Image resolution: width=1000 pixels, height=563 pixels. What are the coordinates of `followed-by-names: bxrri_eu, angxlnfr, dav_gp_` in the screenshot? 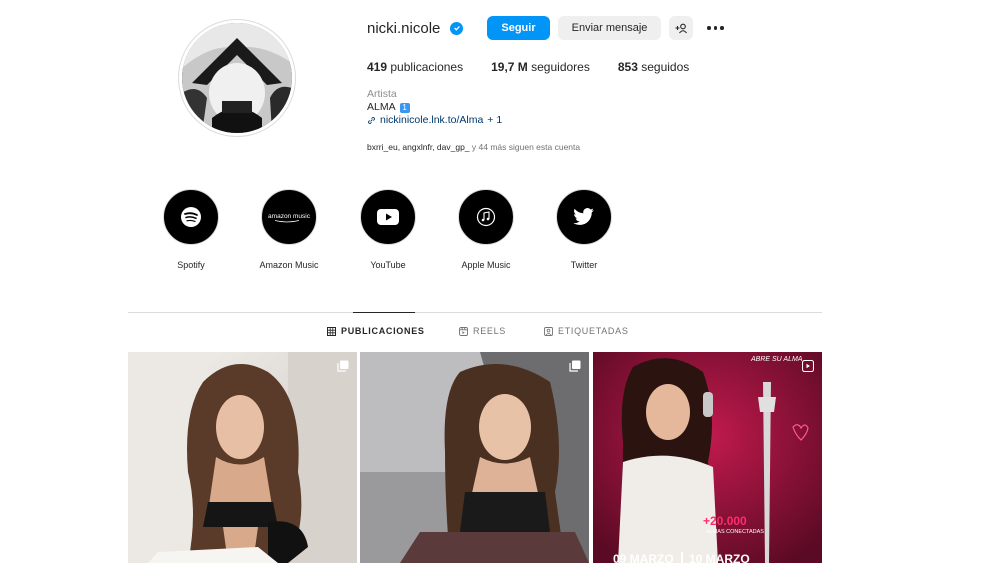 It's located at (418, 147).